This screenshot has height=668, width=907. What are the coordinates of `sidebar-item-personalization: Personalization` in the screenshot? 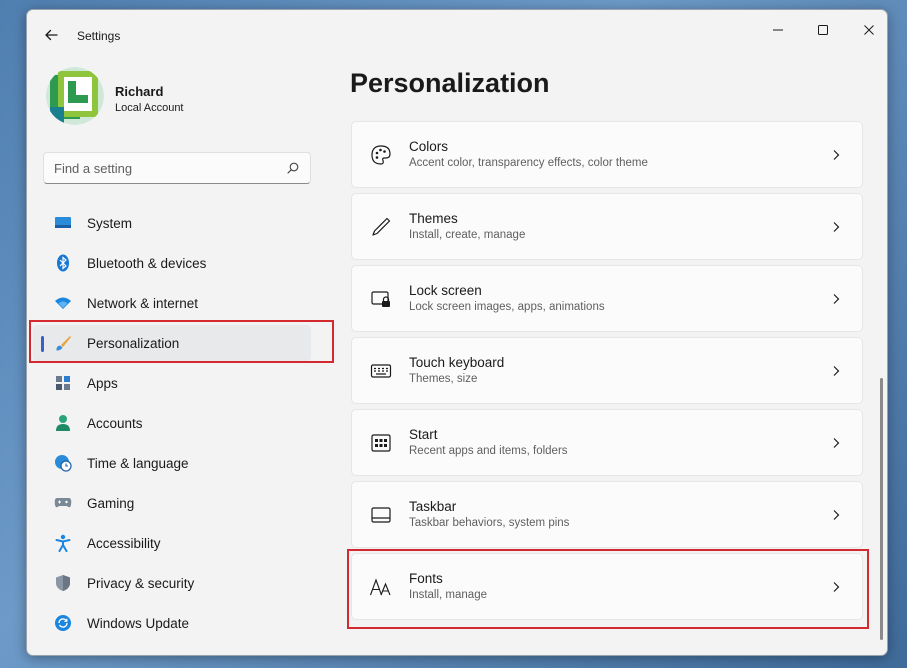 It's located at (172, 343).